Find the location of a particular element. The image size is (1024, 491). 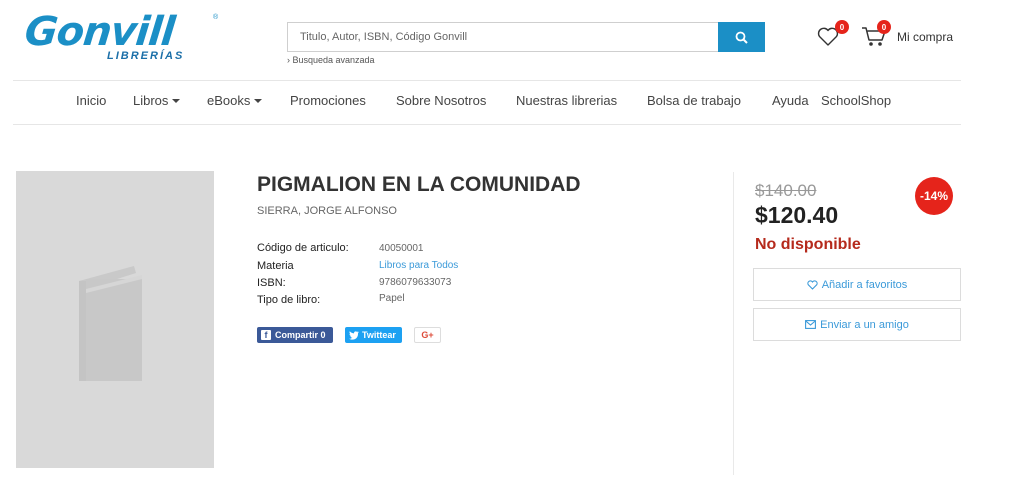

column-divider is located at coordinates (733, 323).